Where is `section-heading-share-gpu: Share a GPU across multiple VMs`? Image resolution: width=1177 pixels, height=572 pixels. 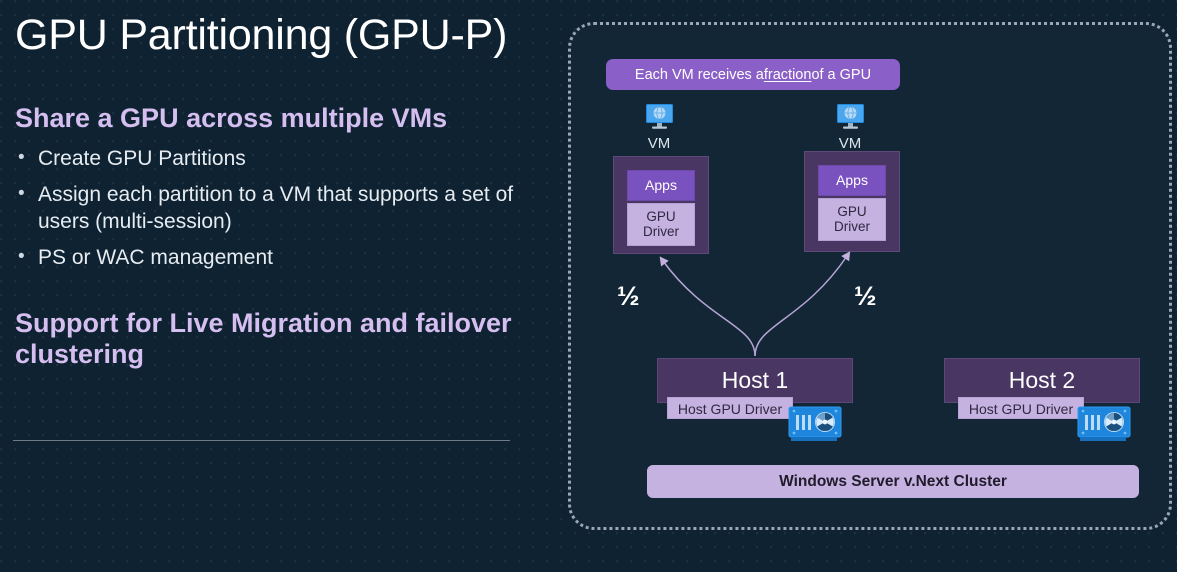 section-heading-share-gpu: Share a GPU across multiple VMs is located at coordinates (231, 118).